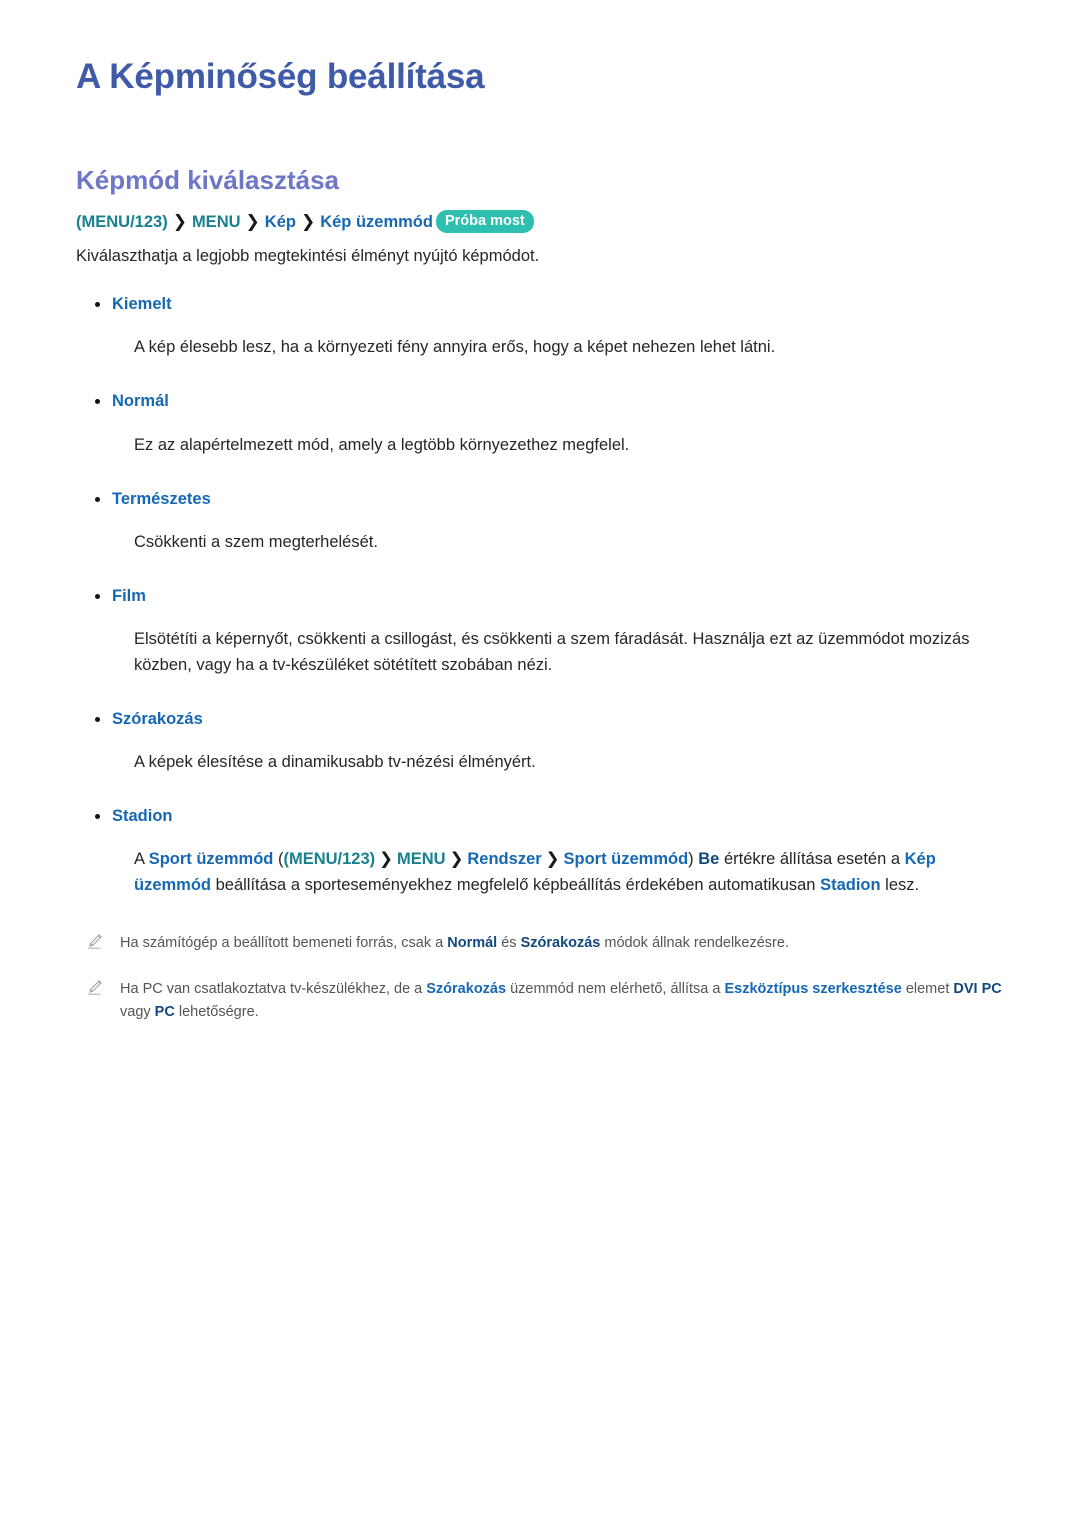  I want to click on mode-label: Stadion, so click(142, 816).